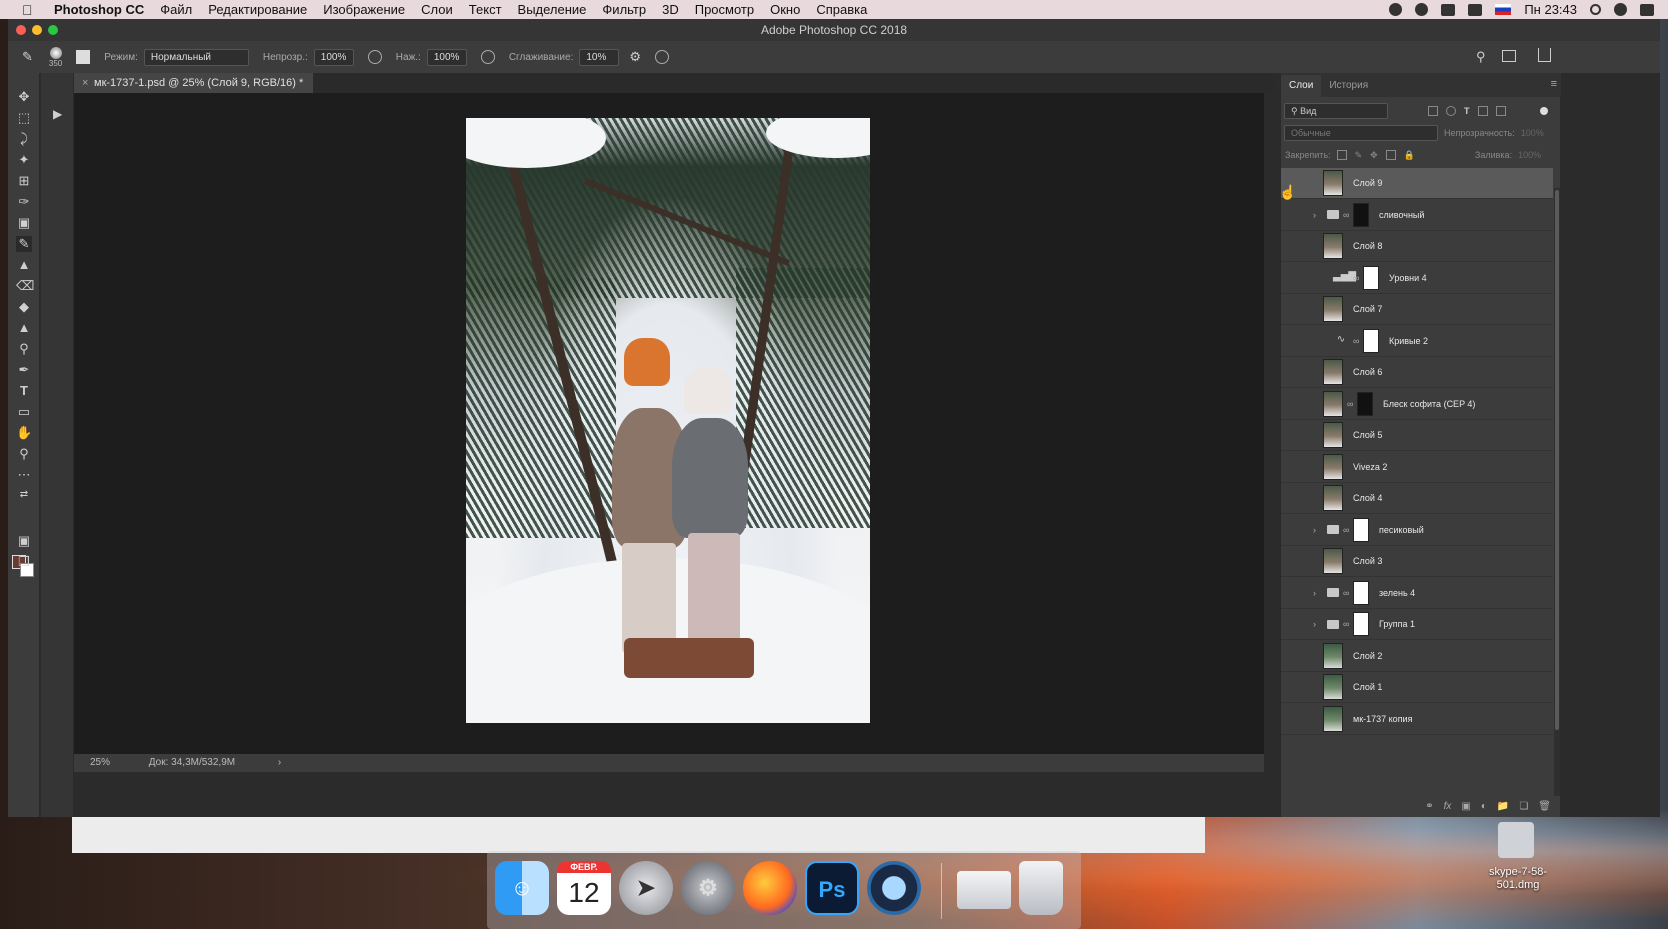  Describe the element at coordinates (1451, 111) in the screenshot. I see `filter-adjustment-icon` at that location.